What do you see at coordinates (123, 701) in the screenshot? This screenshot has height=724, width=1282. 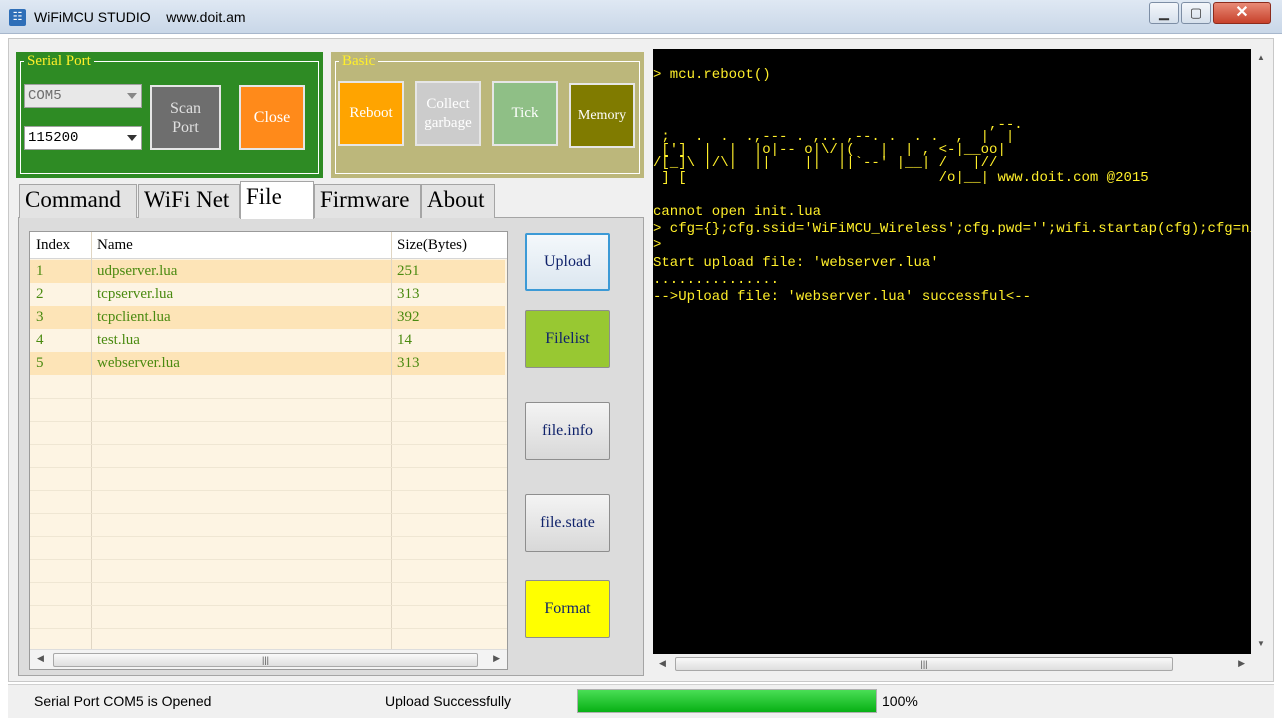 I see `port-status-text: Serial Port COM5 is Opened` at bounding box center [123, 701].